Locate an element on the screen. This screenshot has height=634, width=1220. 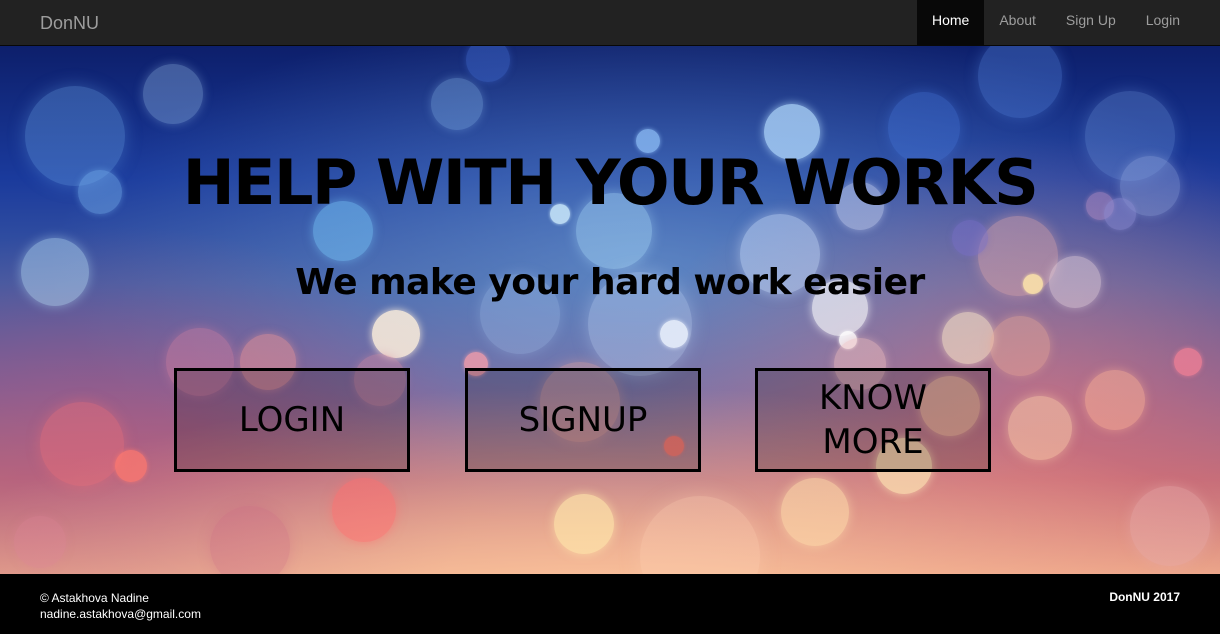
nav-signup-link: Sign Up is located at coordinates (1091, 22).